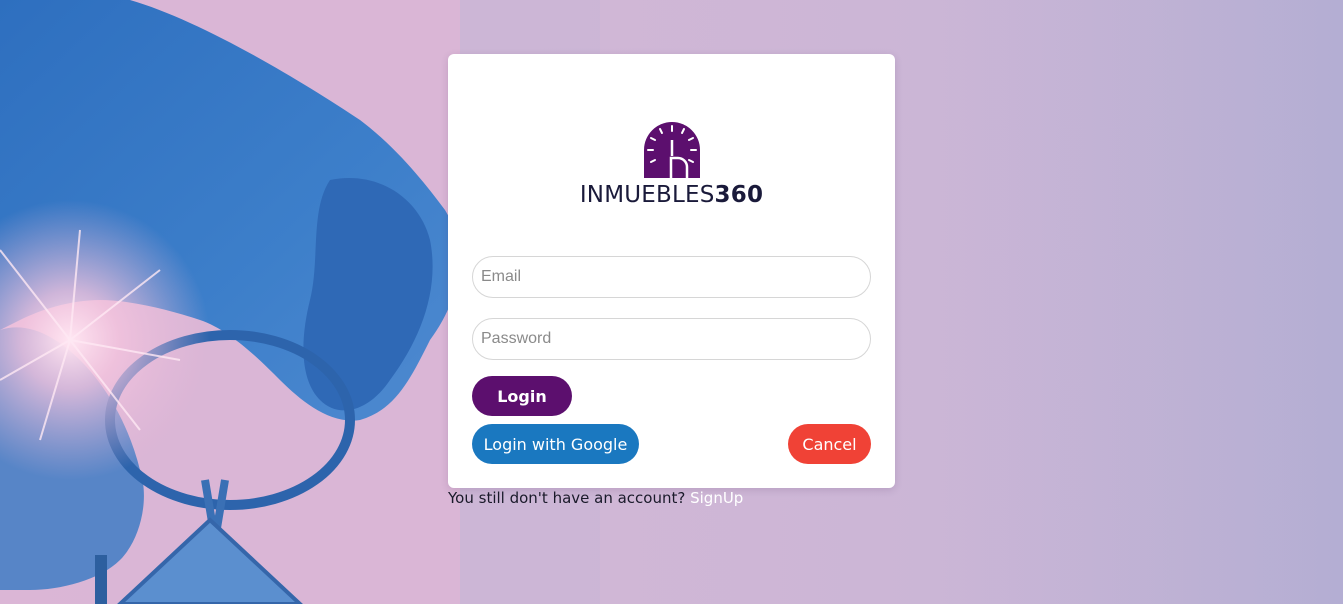 The width and height of the screenshot is (1343, 604). I want to click on signup-prompt-text: You still don't have an account?, so click(567, 498).